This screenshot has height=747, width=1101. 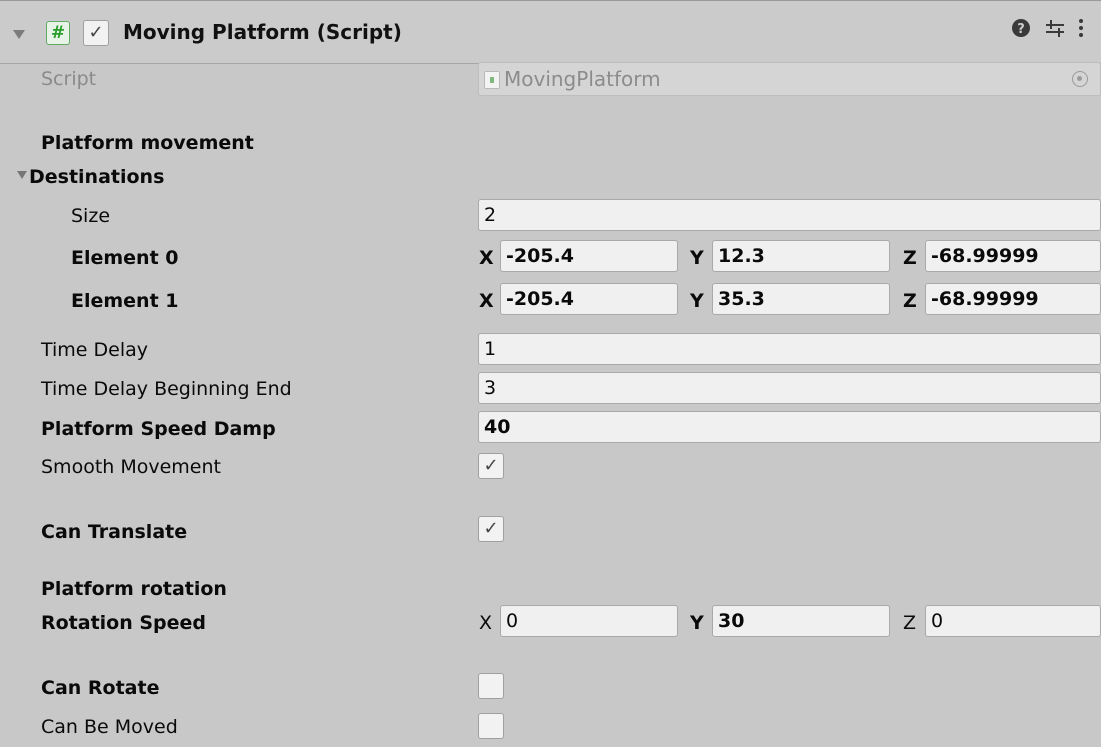 I want to click on element-1-y-label: Y, so click(x=697, y=301).